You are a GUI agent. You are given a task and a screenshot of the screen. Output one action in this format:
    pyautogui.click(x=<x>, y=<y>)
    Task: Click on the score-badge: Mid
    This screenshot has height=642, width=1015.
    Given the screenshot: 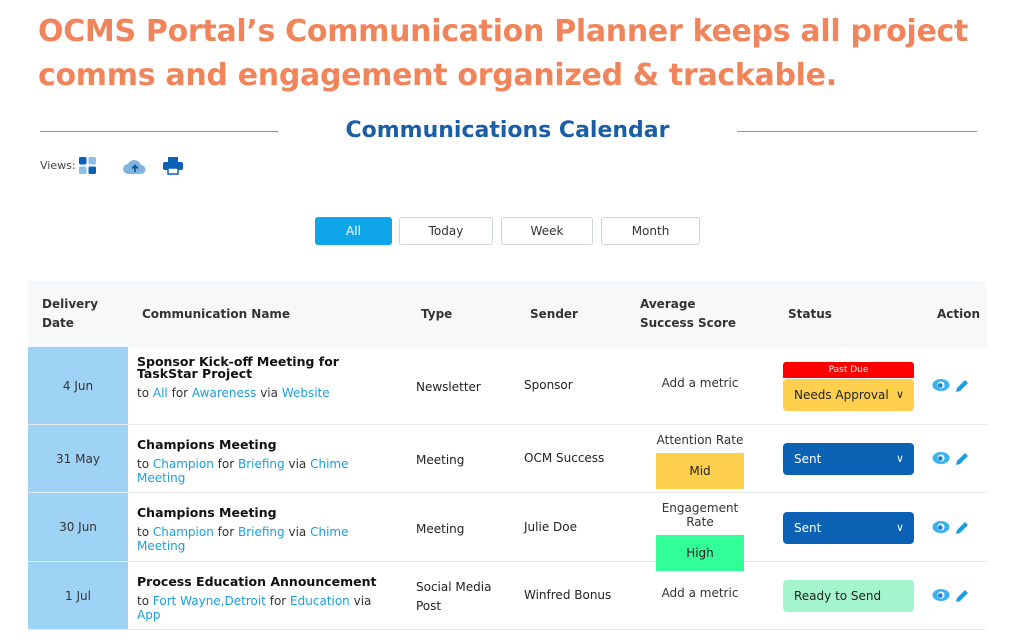 What is the action you would take?
    pyautogui.click(x=700, y=471)
    